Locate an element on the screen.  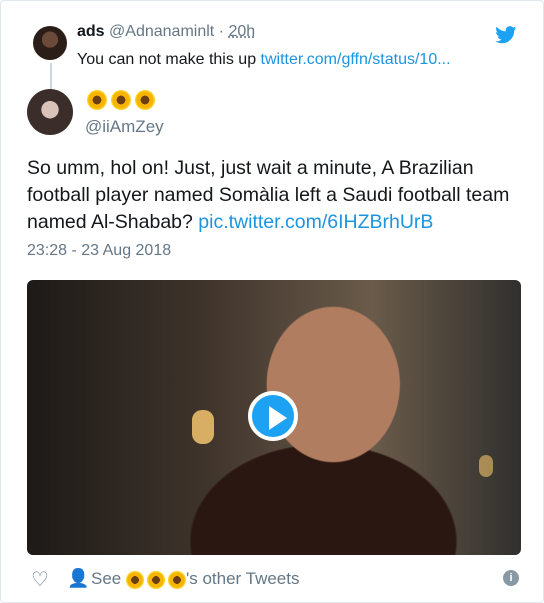
parent-name: ads is located at coordinates (91, 31).